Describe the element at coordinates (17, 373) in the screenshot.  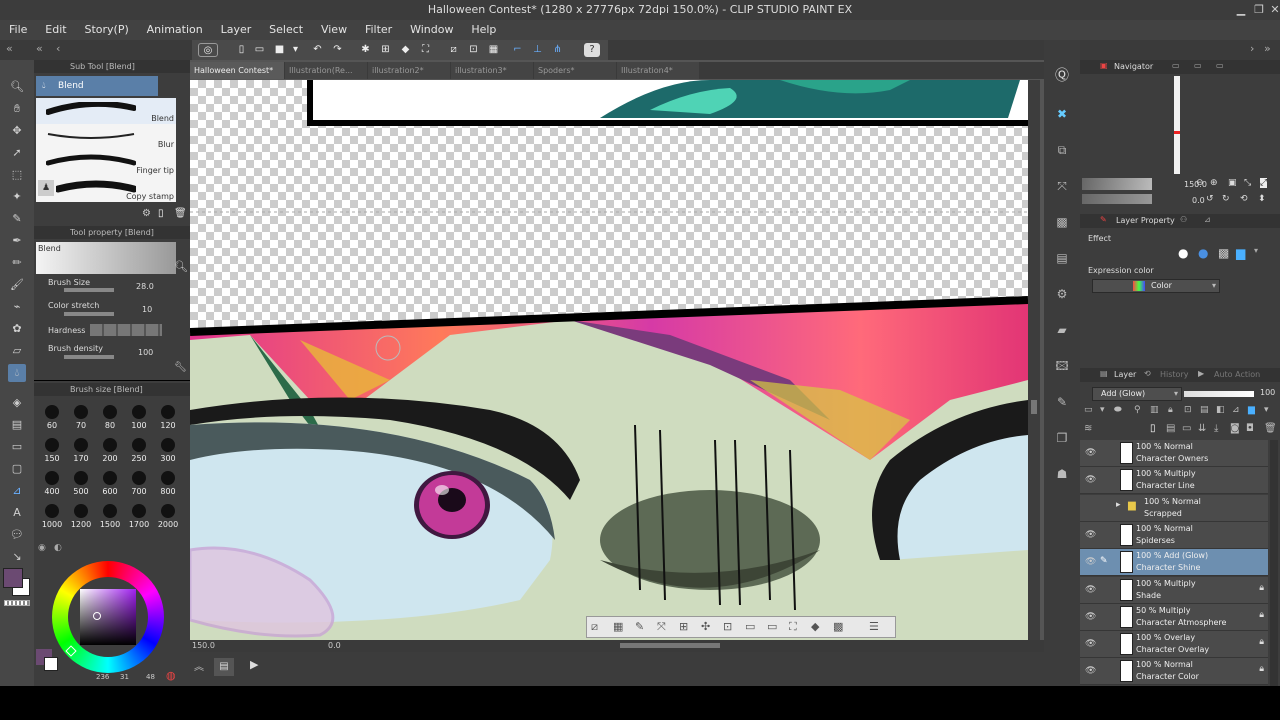
I see `blend-tool-icon: 💧︎` at that location.